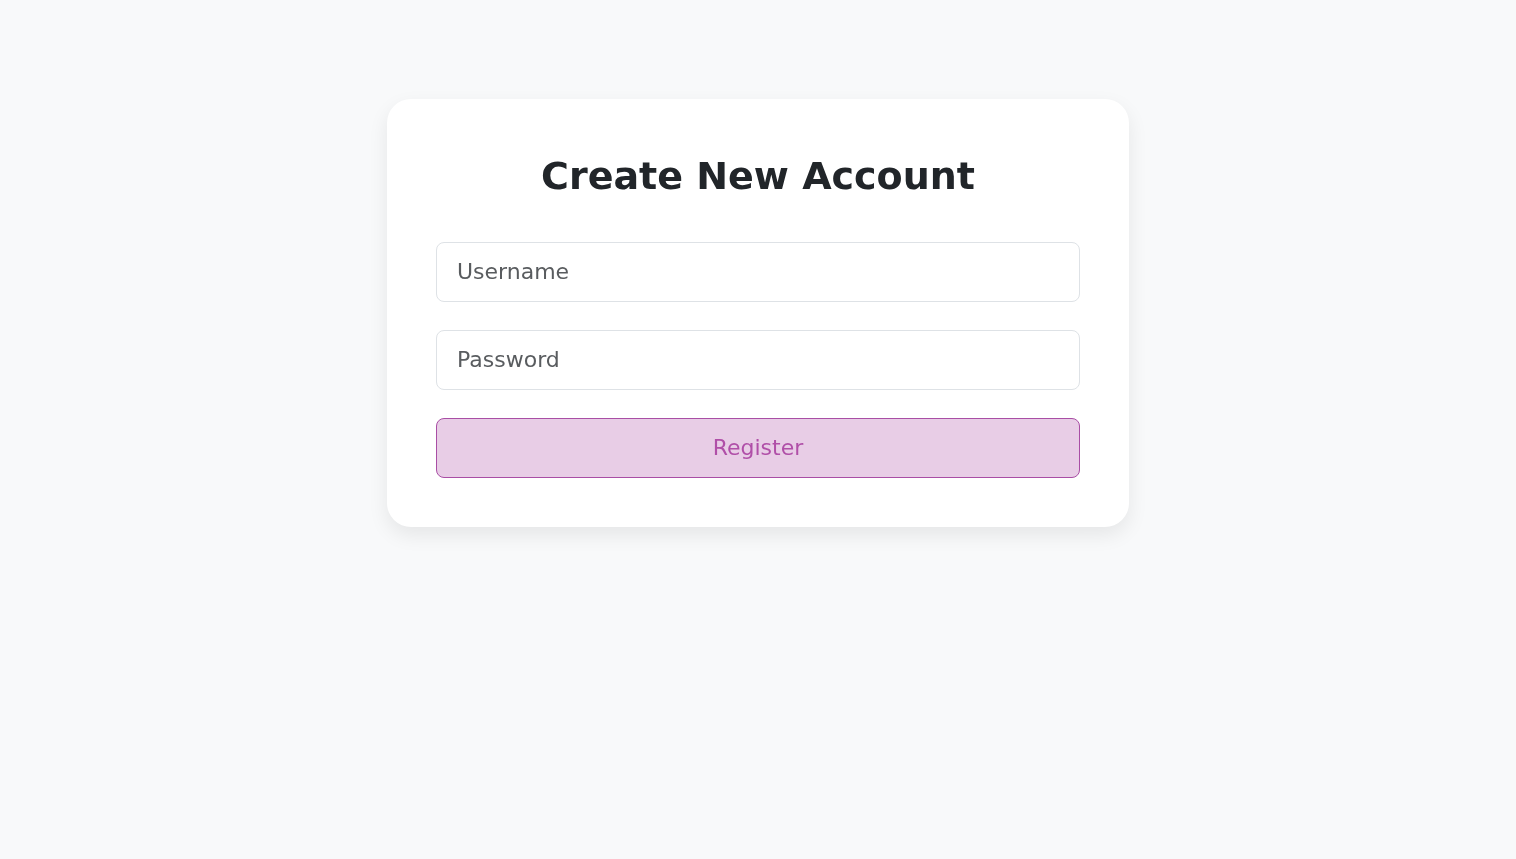  Describe the element at coordinates (758, 177) in the screenshot. I see `form-title: Create New Account` at that location.